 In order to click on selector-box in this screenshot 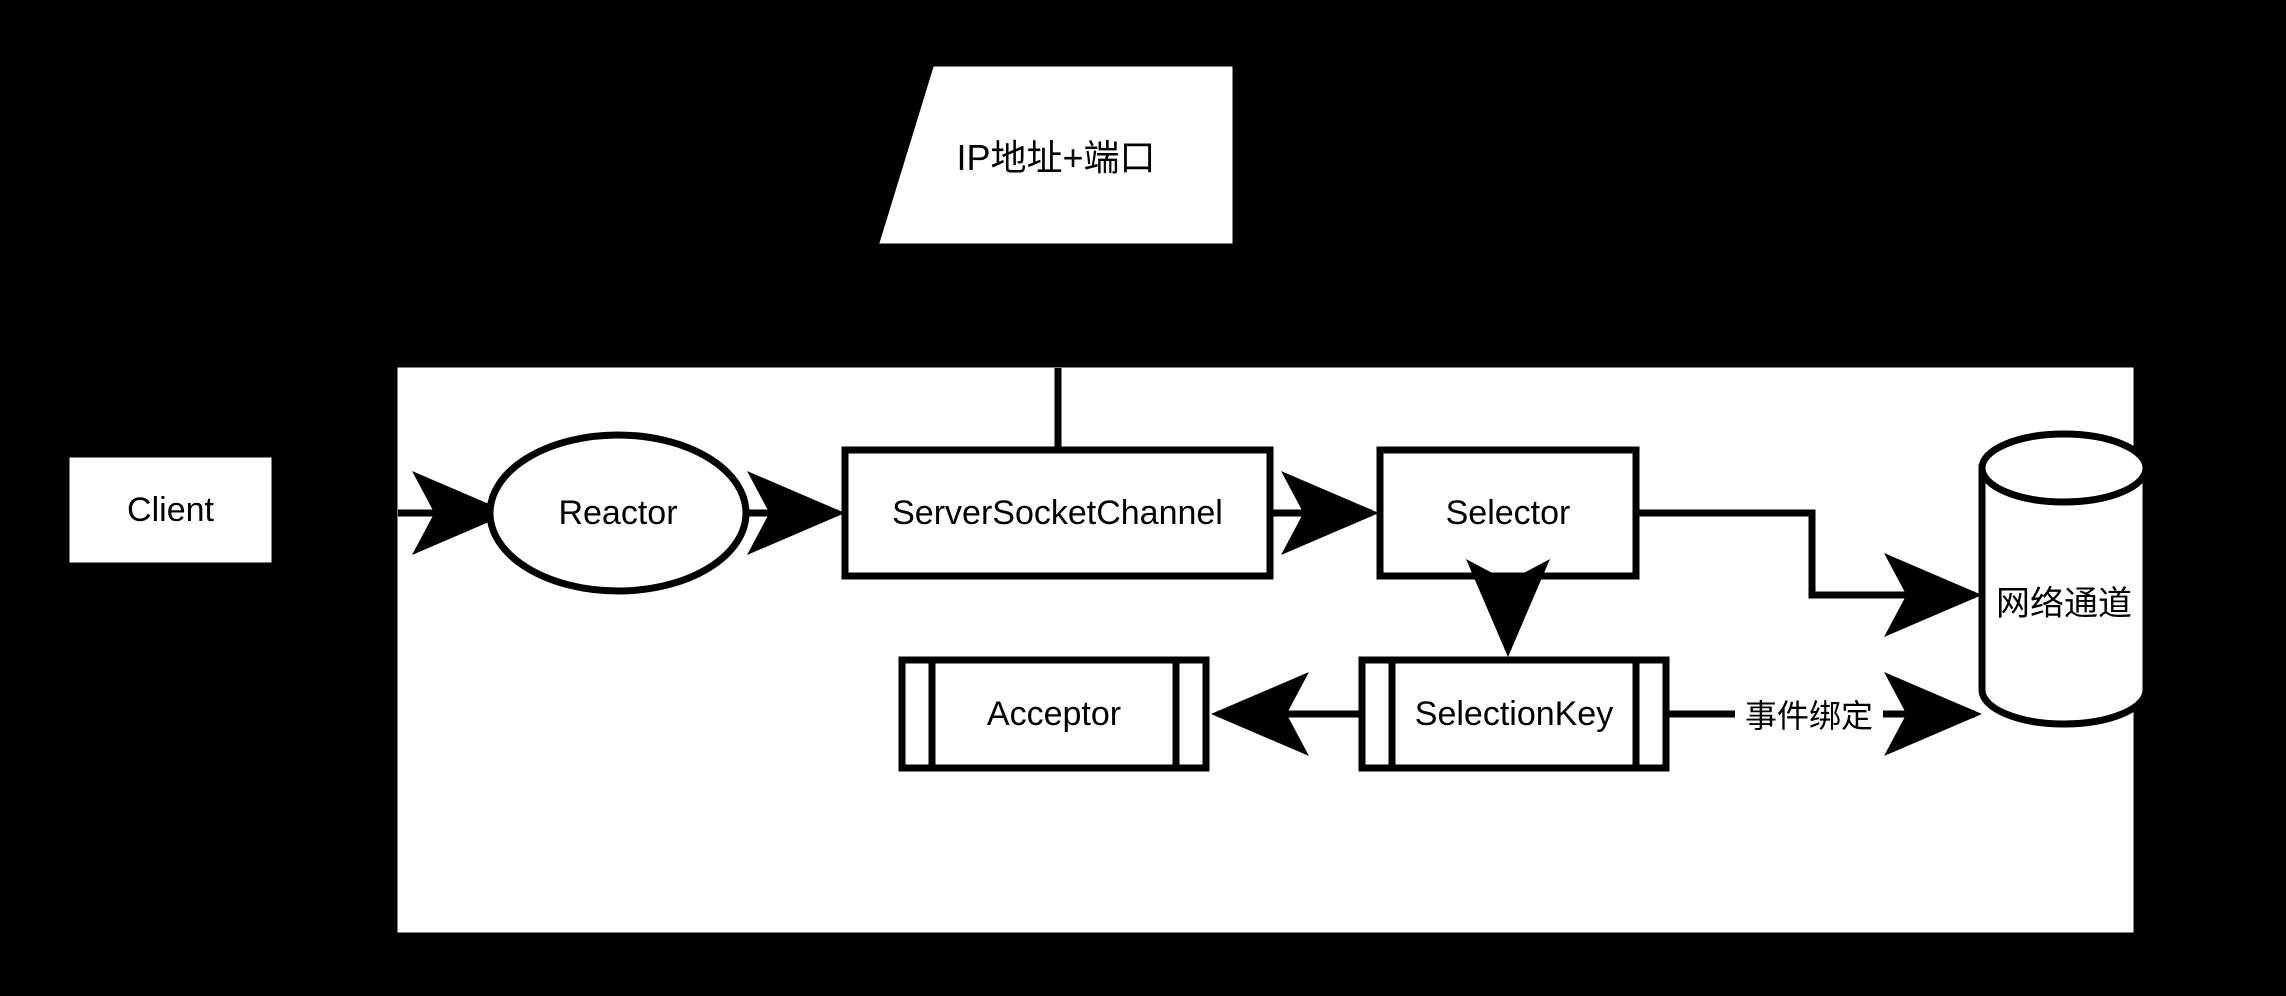, I will do `click(1508, 513)`.